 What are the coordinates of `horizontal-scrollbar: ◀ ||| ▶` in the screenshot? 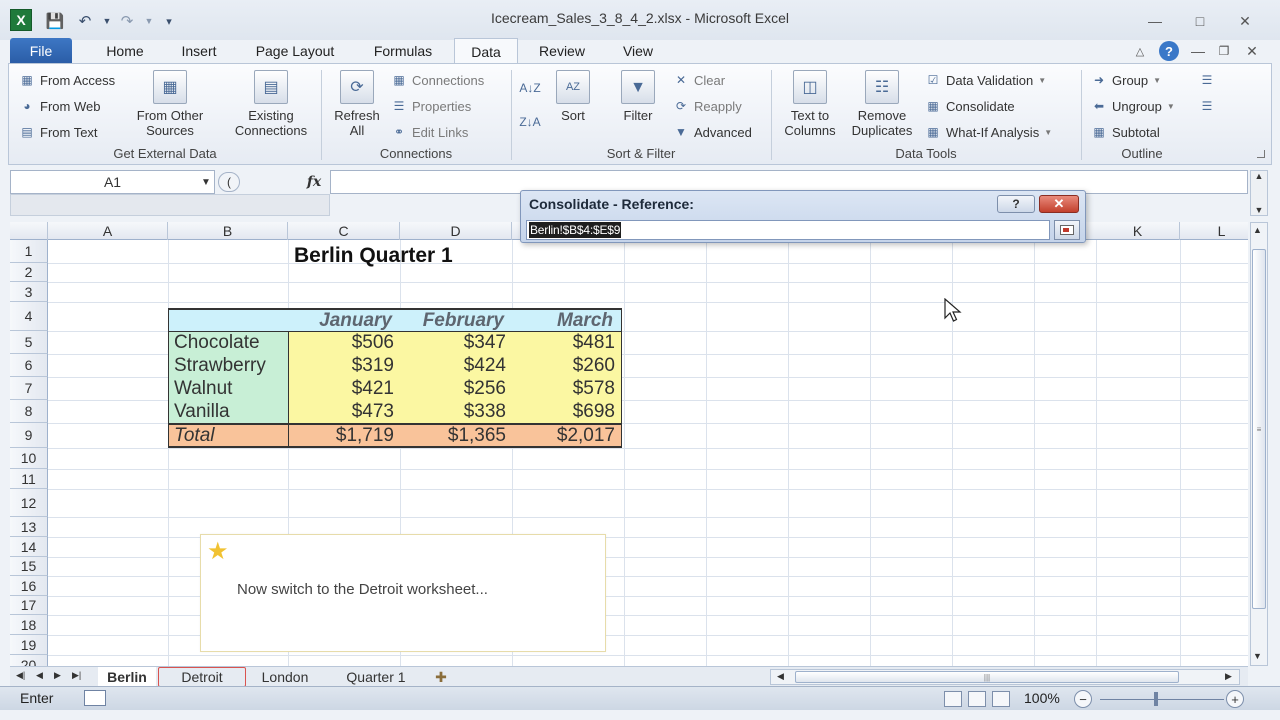 It's located at (1005, 677).